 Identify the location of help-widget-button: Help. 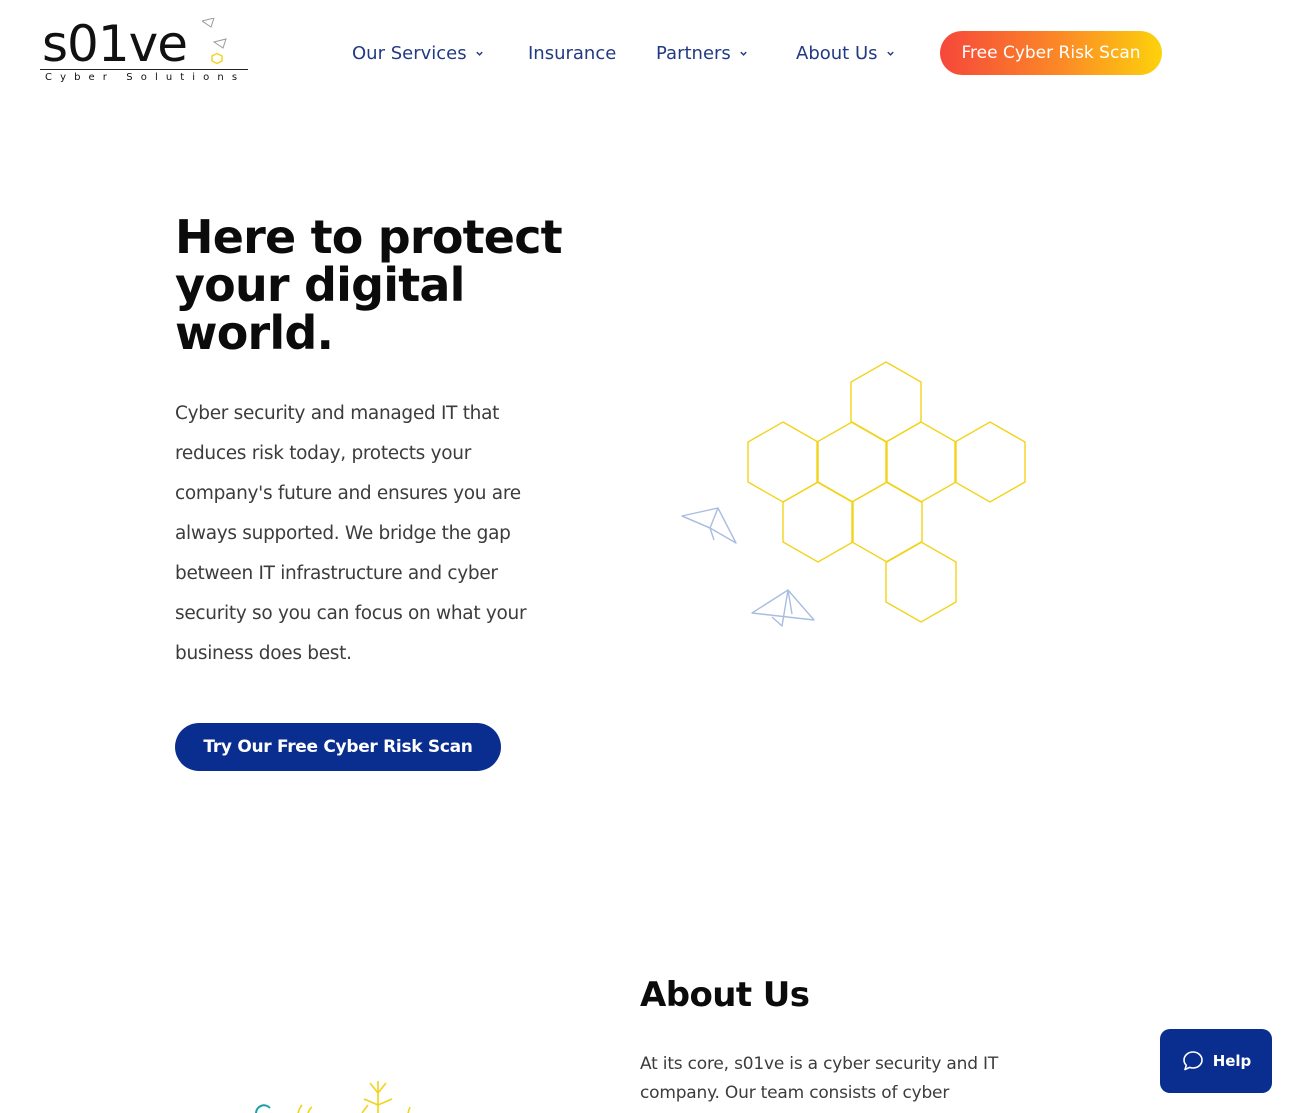
(1216, 1061).